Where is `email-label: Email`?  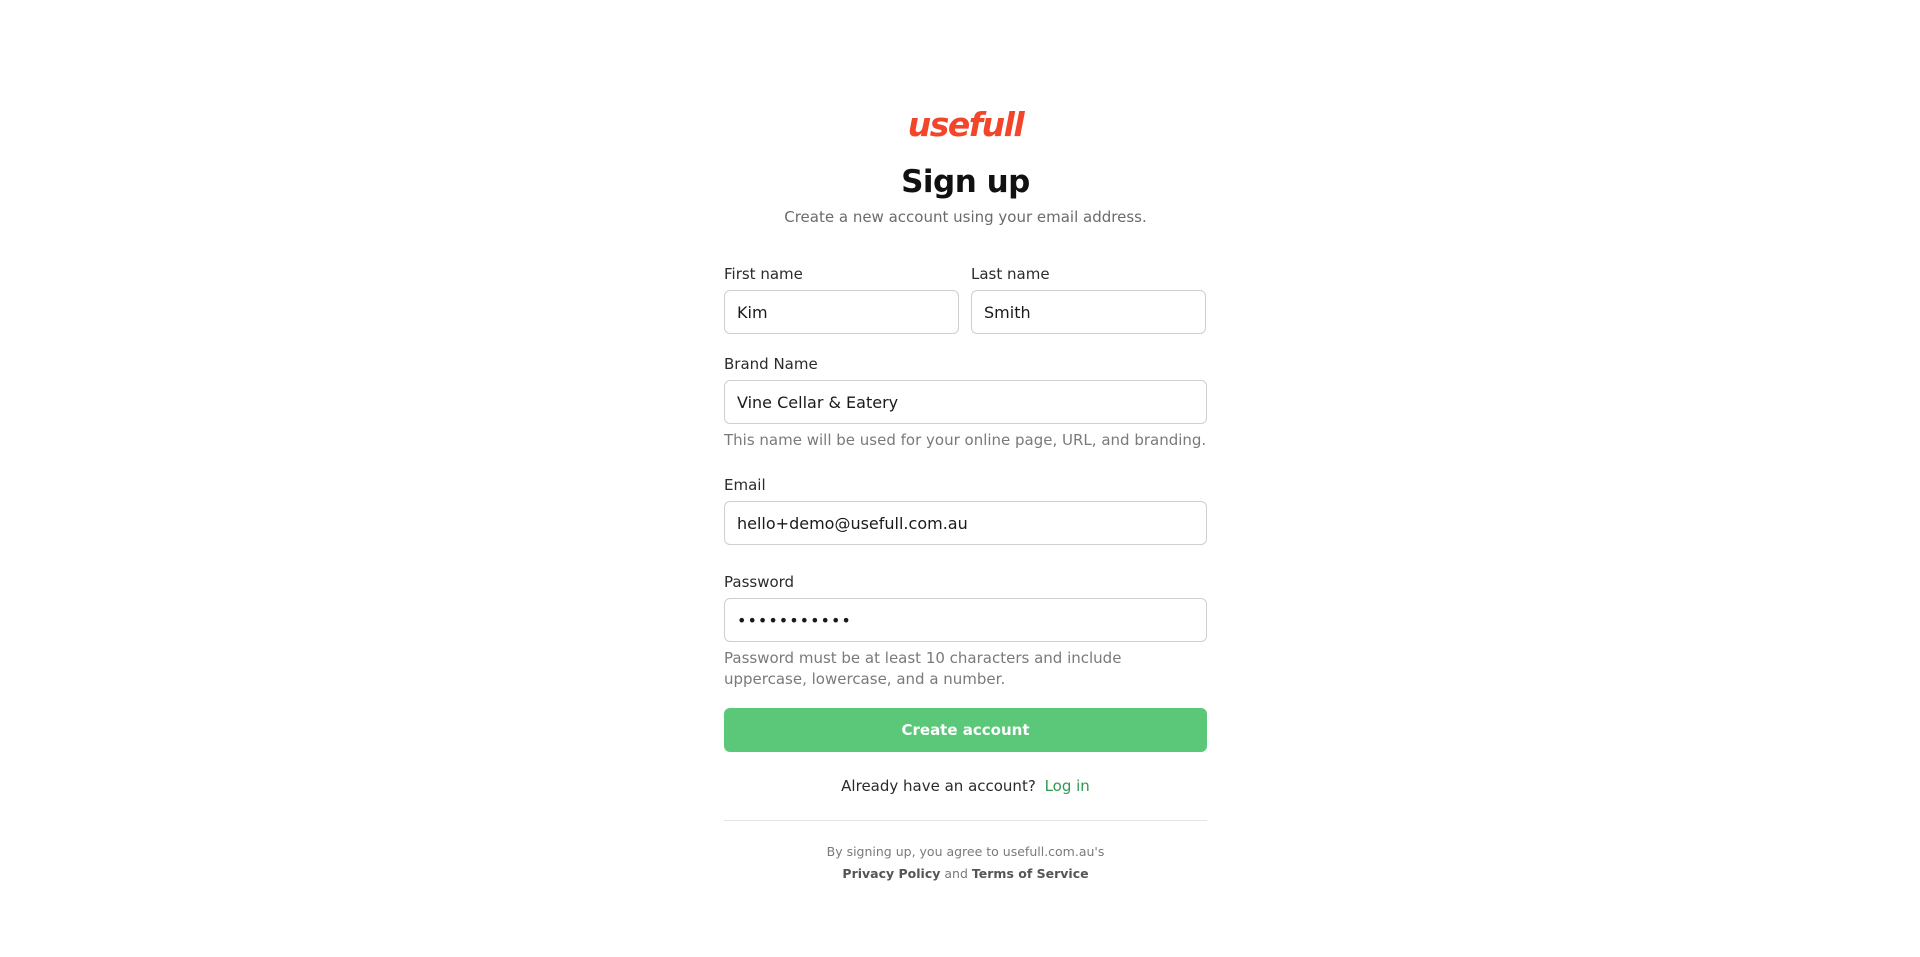 email-label: Email is located at coordinates (745, 485).